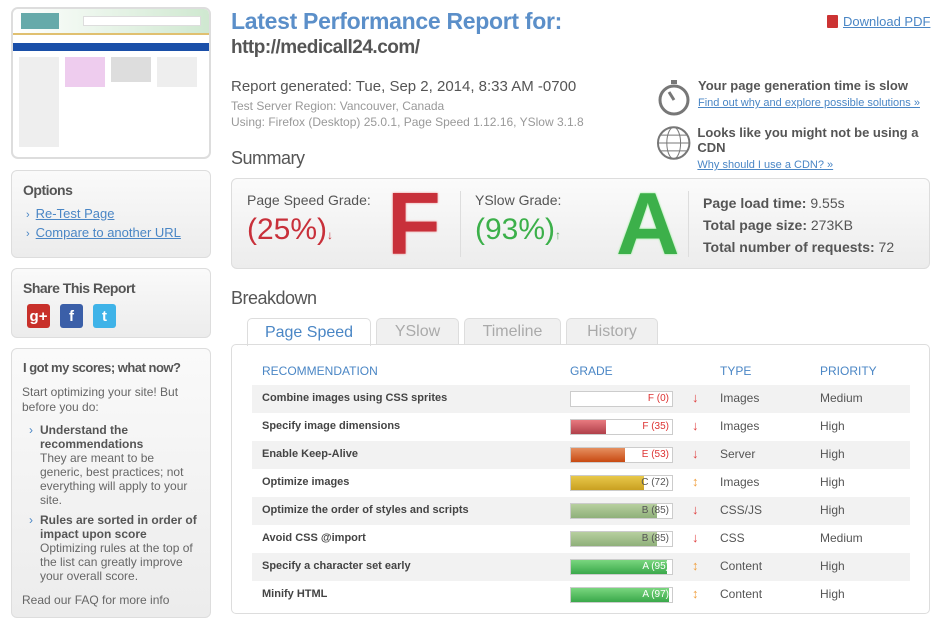  What do you see at coordinates (735, 371) in the screenshot?
I see `col-type: TYPE` at bounding box center [735, 371].